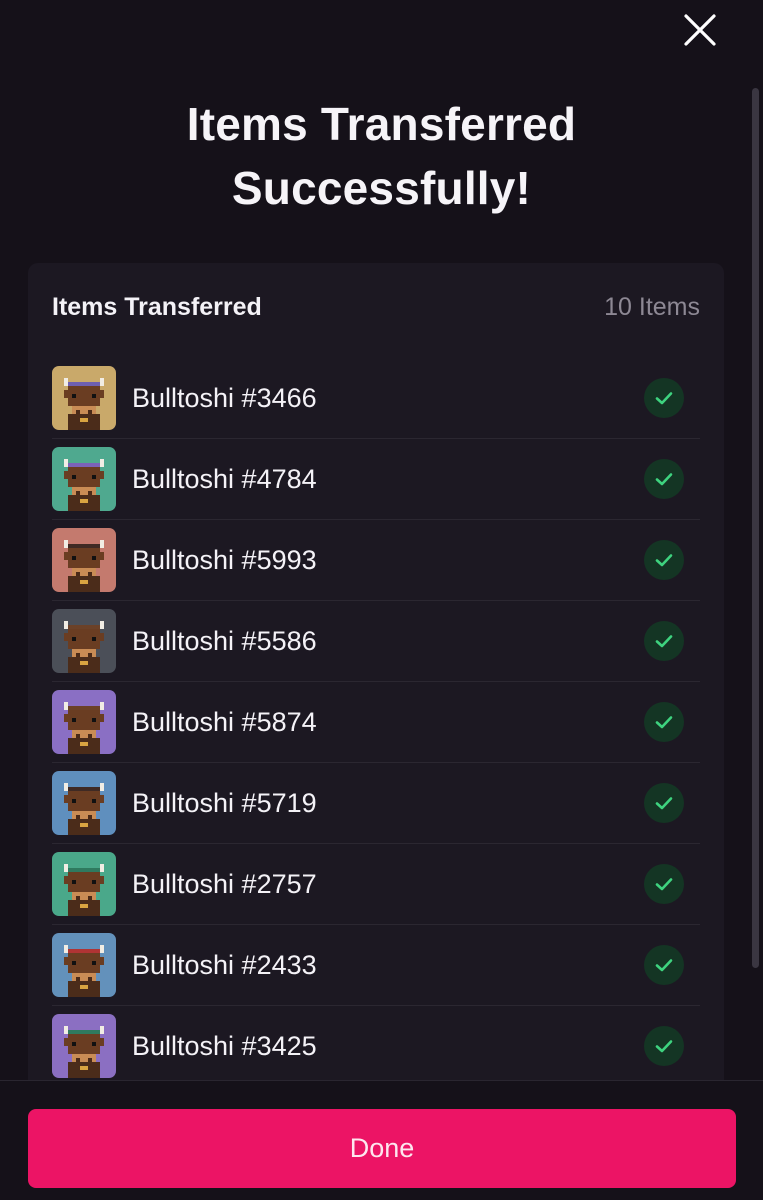 This screenshot has height=1200, width=763. Describe the element at coordinates (224, 640) in the screenshot. I see `item-name: Bulltoshi #5586` at that location.